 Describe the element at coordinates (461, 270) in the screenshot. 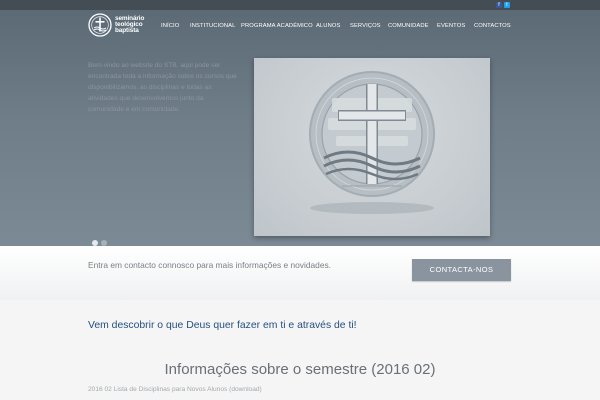

I see `contact-button: CONTACTA-NOS` at that location.